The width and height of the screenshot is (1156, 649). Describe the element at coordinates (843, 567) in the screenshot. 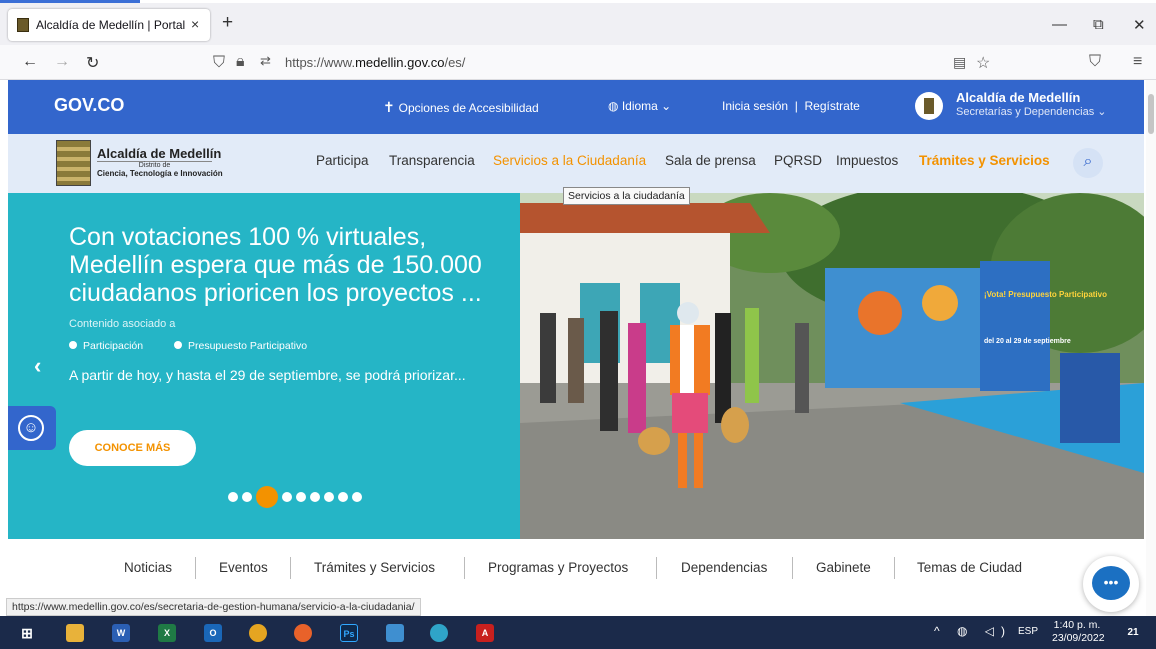

I see `nav-gabinete: Gabinete` at that location.